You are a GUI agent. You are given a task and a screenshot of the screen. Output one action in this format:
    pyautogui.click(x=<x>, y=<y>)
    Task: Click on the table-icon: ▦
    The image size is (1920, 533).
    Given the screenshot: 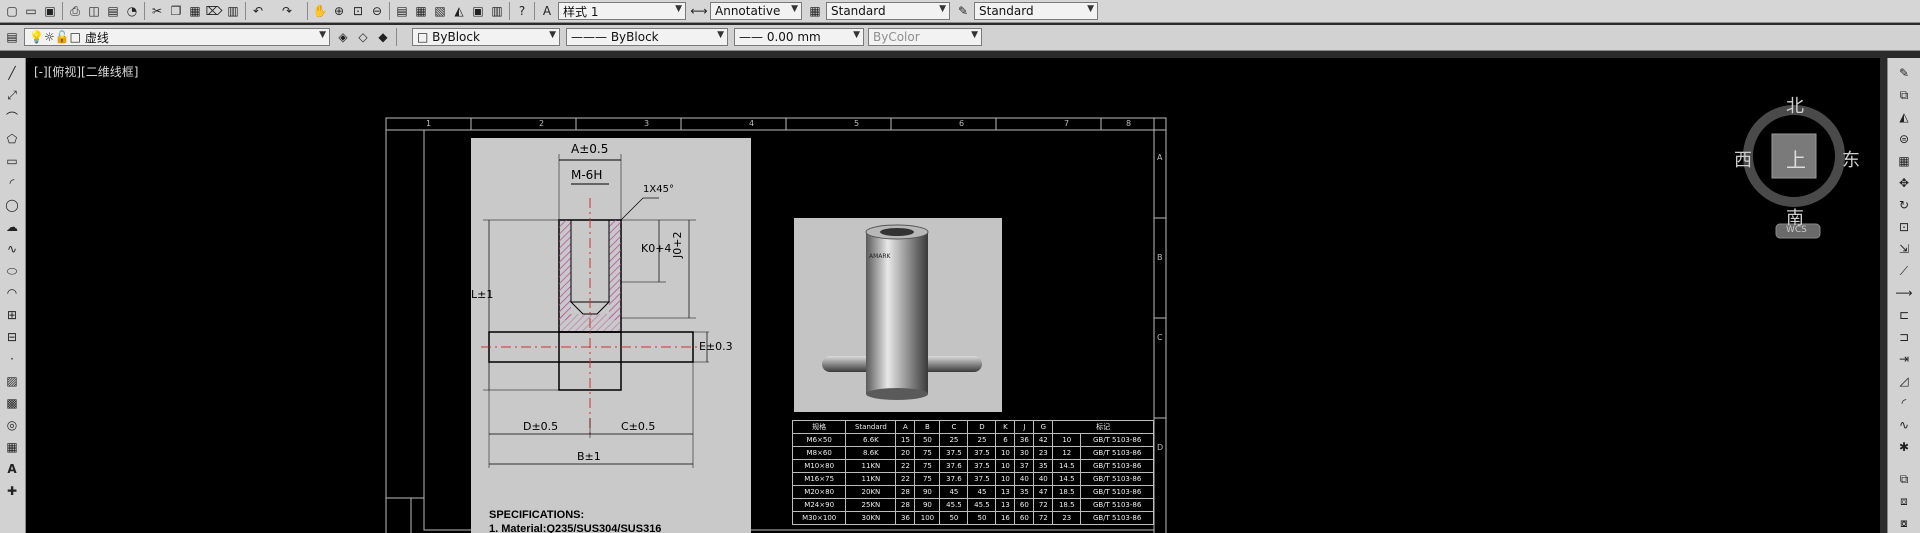 What is the action you would take?
    pyautogui.click(x=12, y=447)
    